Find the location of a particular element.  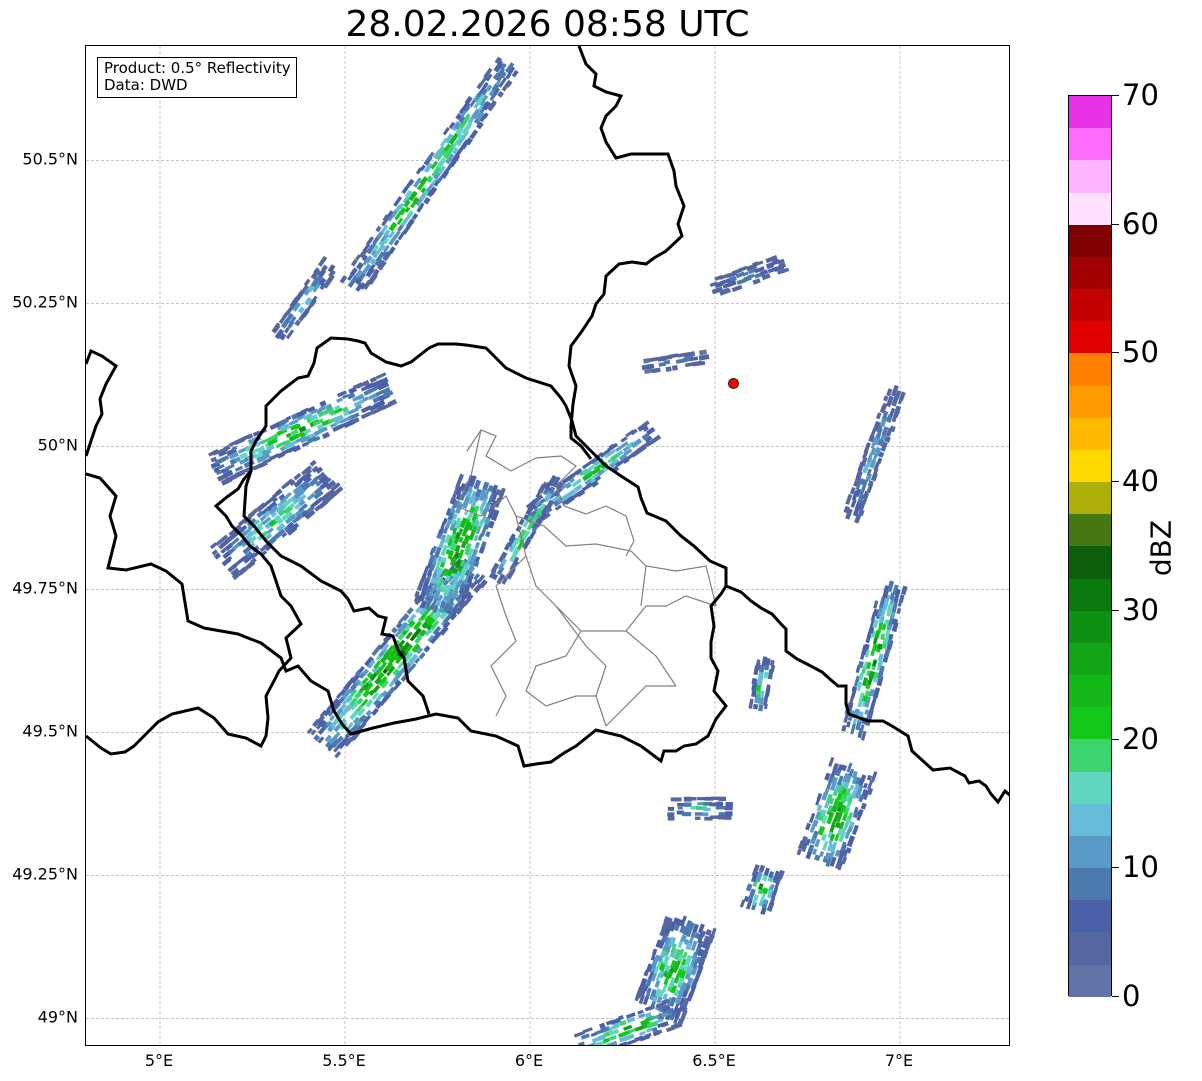

y-tick-label: 50.25°N is located at coordinates (45, 302).